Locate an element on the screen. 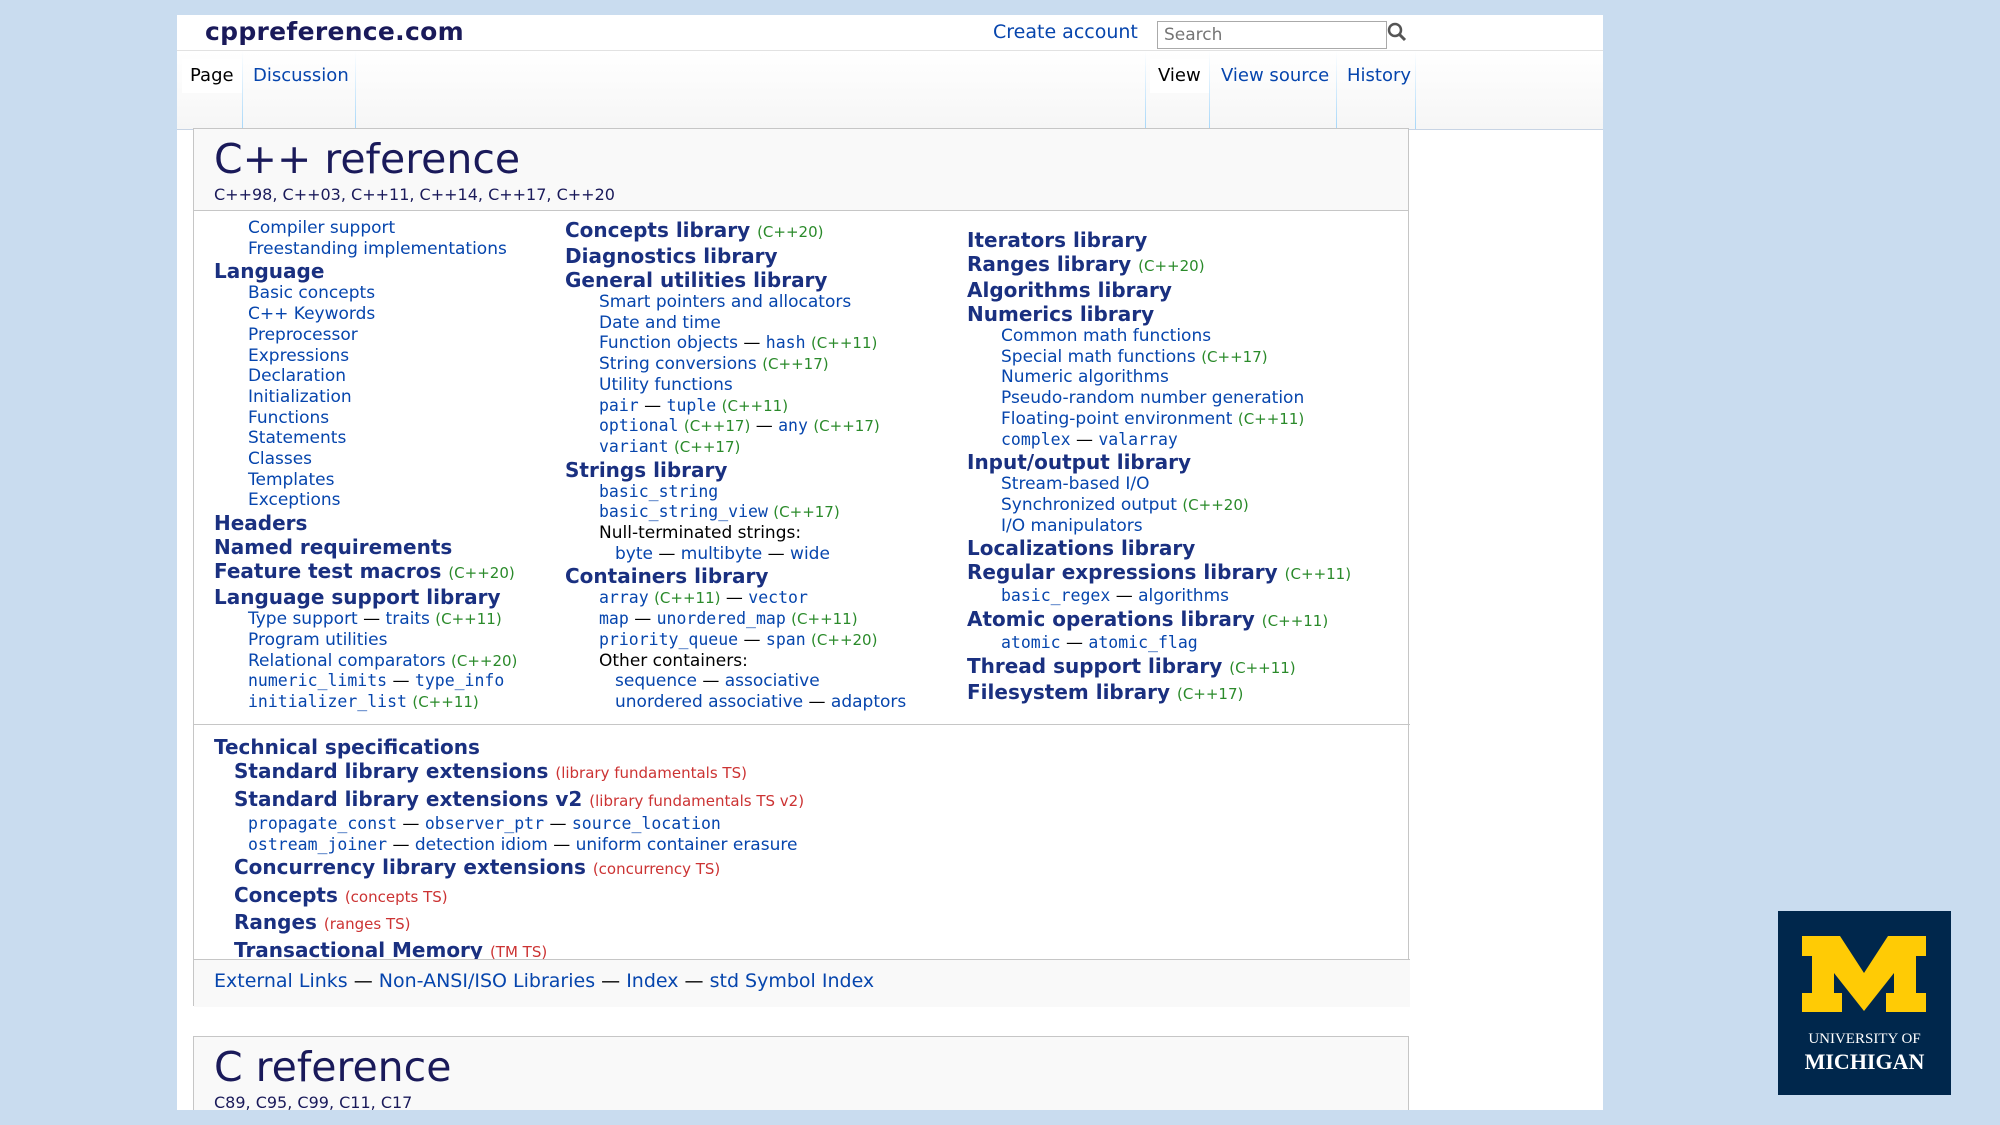 This screenshot has width=2000, height=1125. link-compiler-support: Compiler support is located at coordinates (365, 228).